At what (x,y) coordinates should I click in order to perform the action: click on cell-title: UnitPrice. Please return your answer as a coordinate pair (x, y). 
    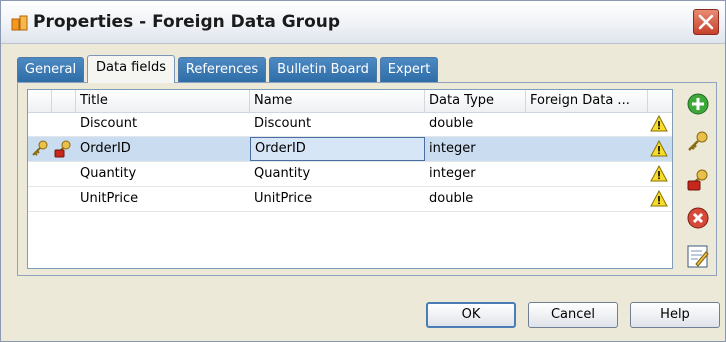
    Looking at the image, I should click on (109, 198).